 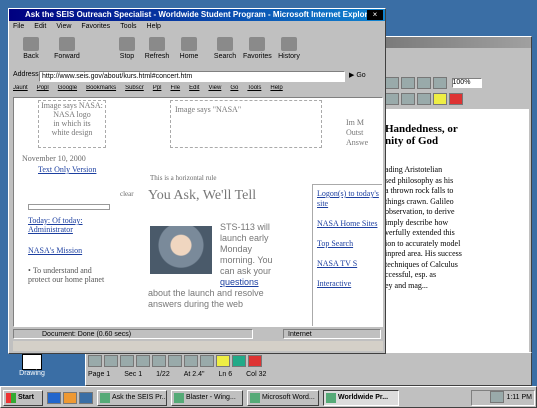 I want to click on links-item-3: Bookmarks, so click(x=101, y=88).